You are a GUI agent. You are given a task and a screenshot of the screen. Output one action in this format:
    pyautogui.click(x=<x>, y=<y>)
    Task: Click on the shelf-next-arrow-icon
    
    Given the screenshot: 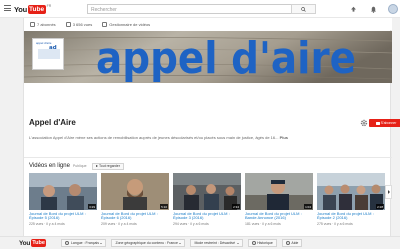 What is the action you would take?
    pyautogui.click(x=388, y=192)
    